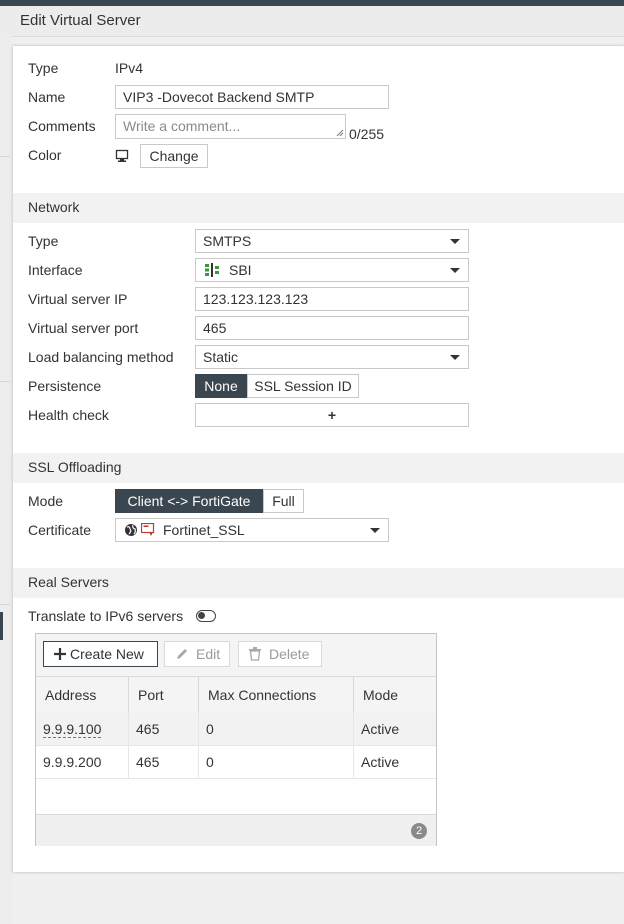 Image resolution: width=624 pixels, height=924 pixels. I want to click on row-address: 9.9.9.100, so click(72, 729).